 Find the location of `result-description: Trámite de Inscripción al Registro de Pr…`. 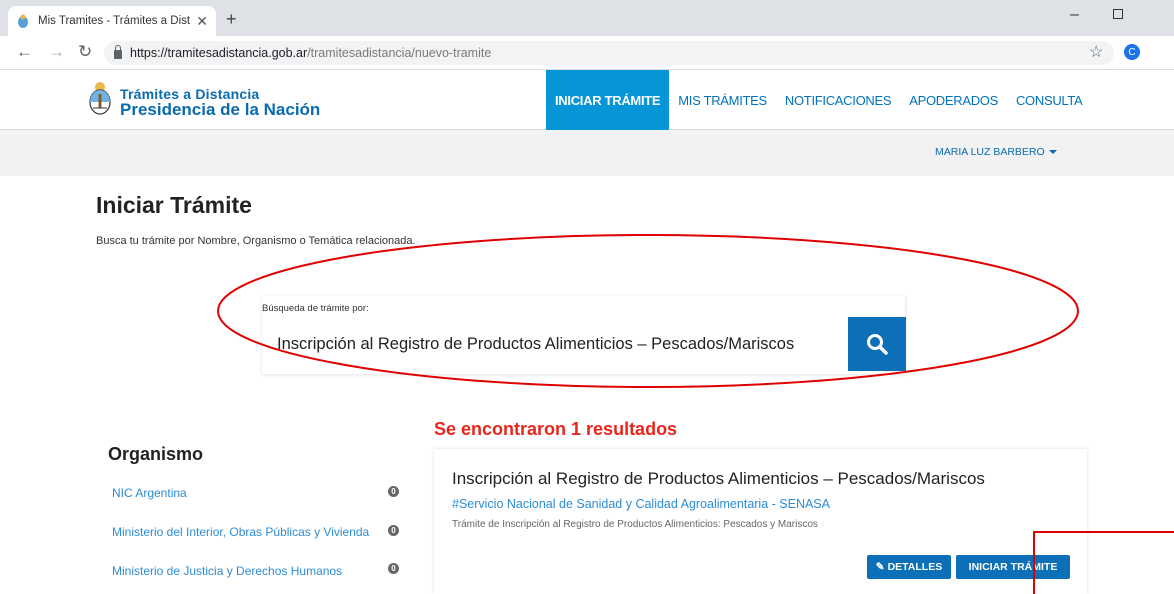

result-description: Trámite de Inscripción al Registro de Pr… is located at coordinates (635, 524).